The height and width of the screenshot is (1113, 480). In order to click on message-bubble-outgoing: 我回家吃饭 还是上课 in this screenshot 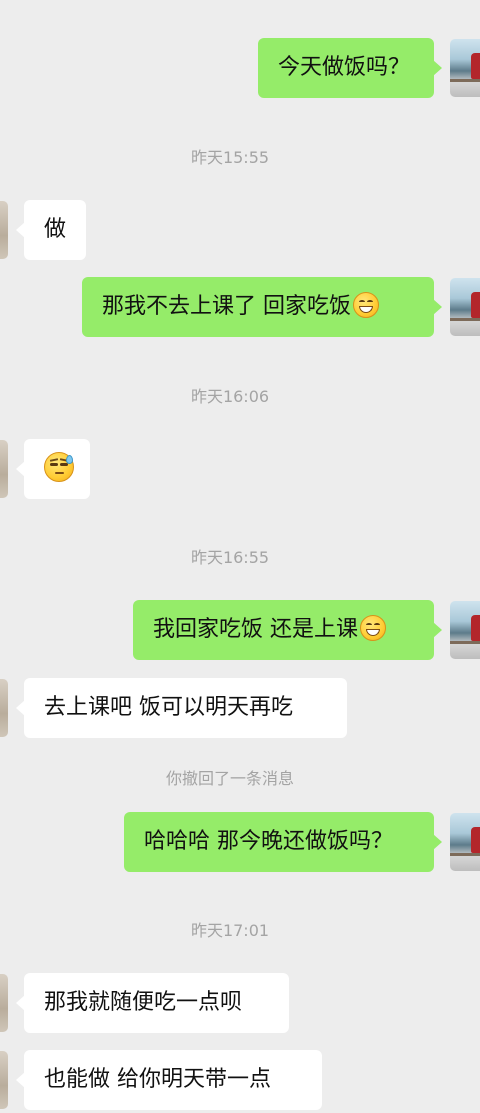, I will do `click(287, 630)`.